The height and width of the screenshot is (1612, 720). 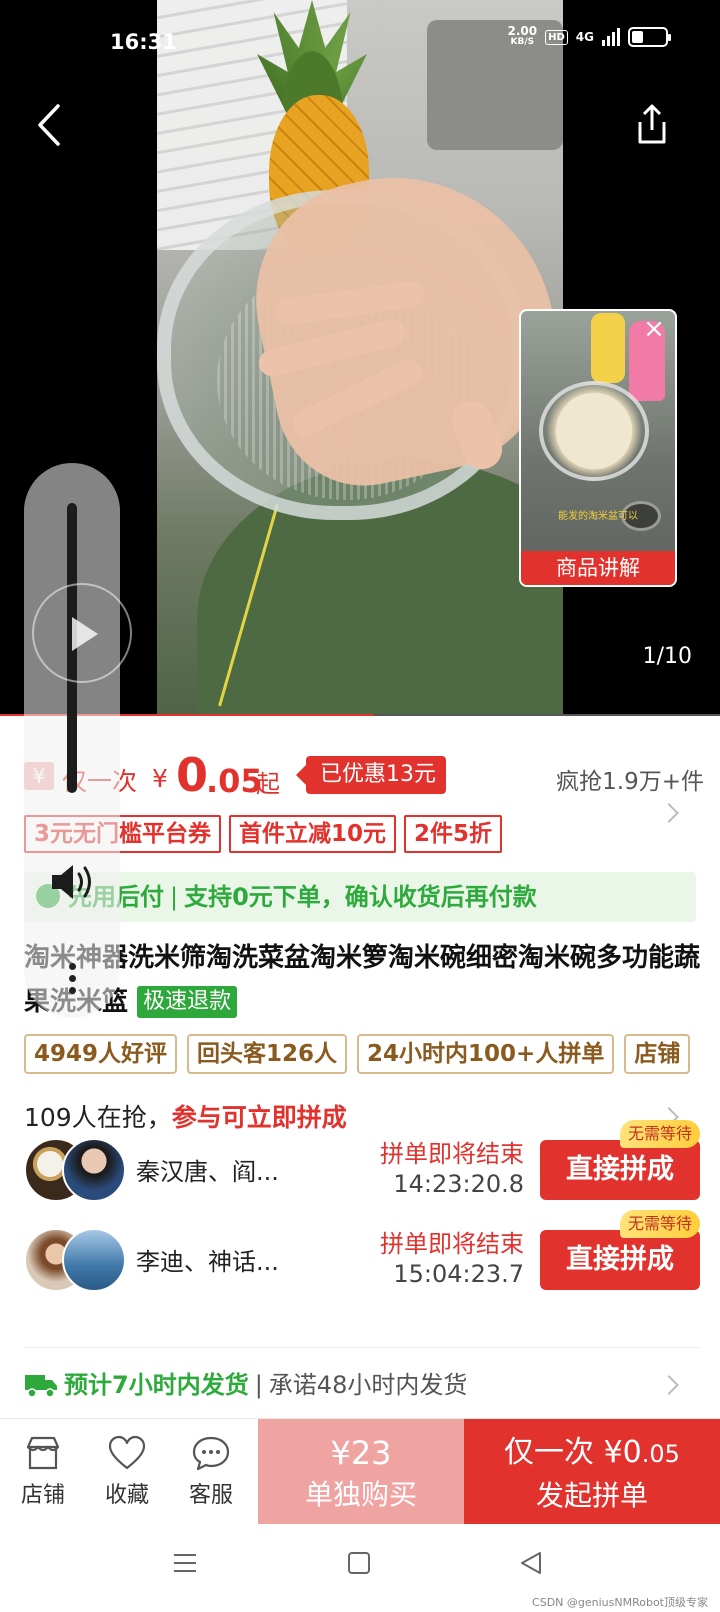 I want to click on buy-alone-price: ¥23, so click(x=361, y=1453).